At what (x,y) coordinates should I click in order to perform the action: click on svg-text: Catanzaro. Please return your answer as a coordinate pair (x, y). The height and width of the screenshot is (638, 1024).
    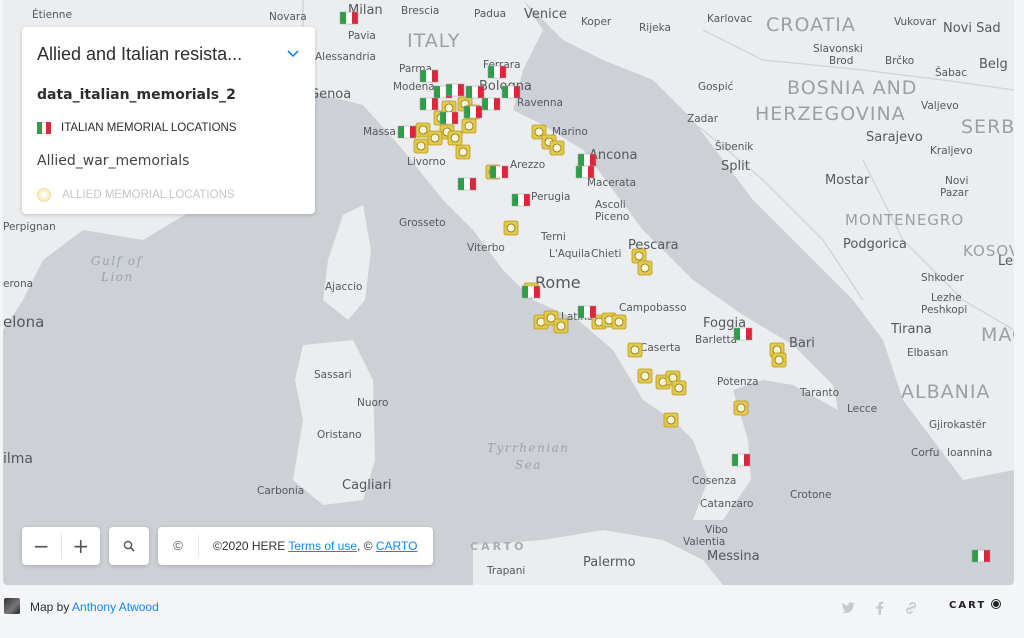
    Looking at the image, I should click on (726, 504).